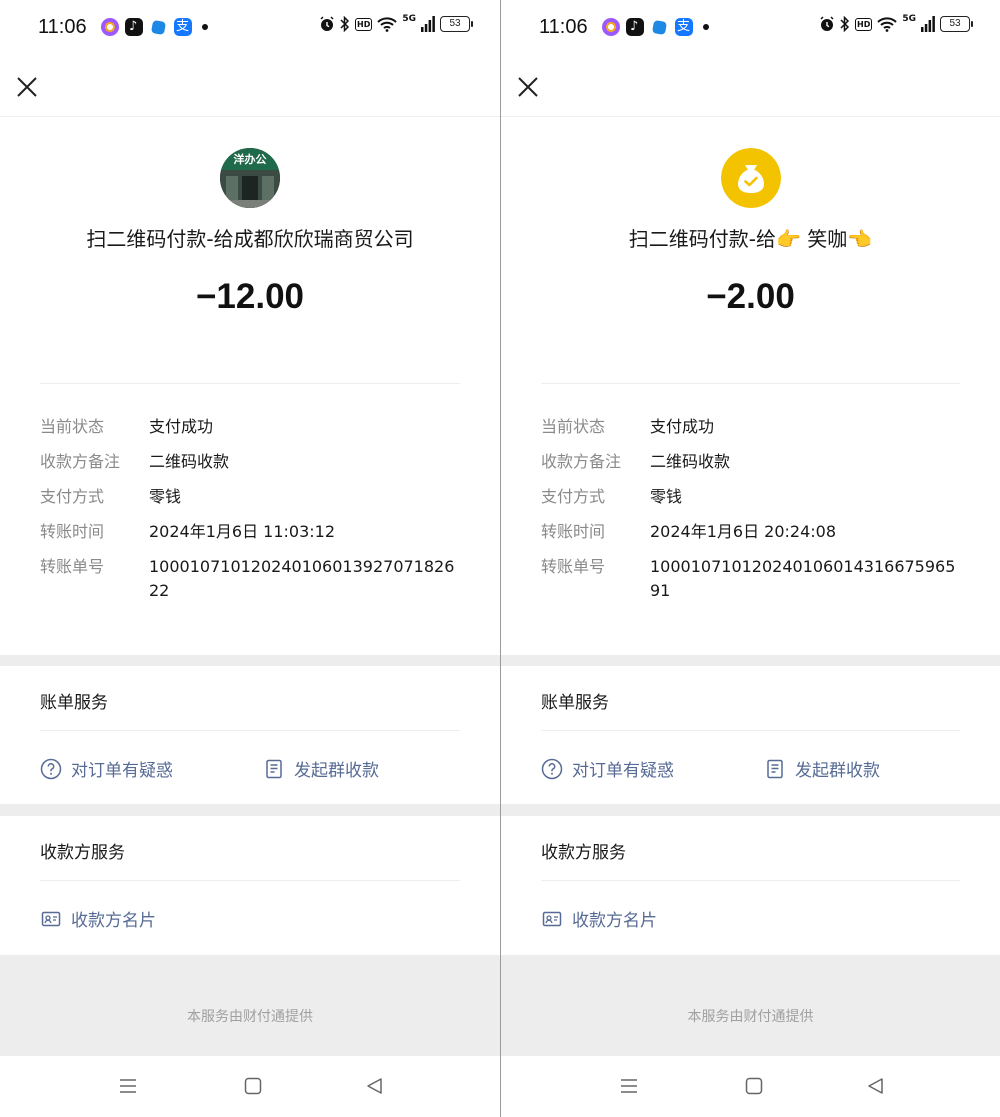 This screenshot has height=1117, width=1000. I want to click on merchant-avatar, so click(751, 178).